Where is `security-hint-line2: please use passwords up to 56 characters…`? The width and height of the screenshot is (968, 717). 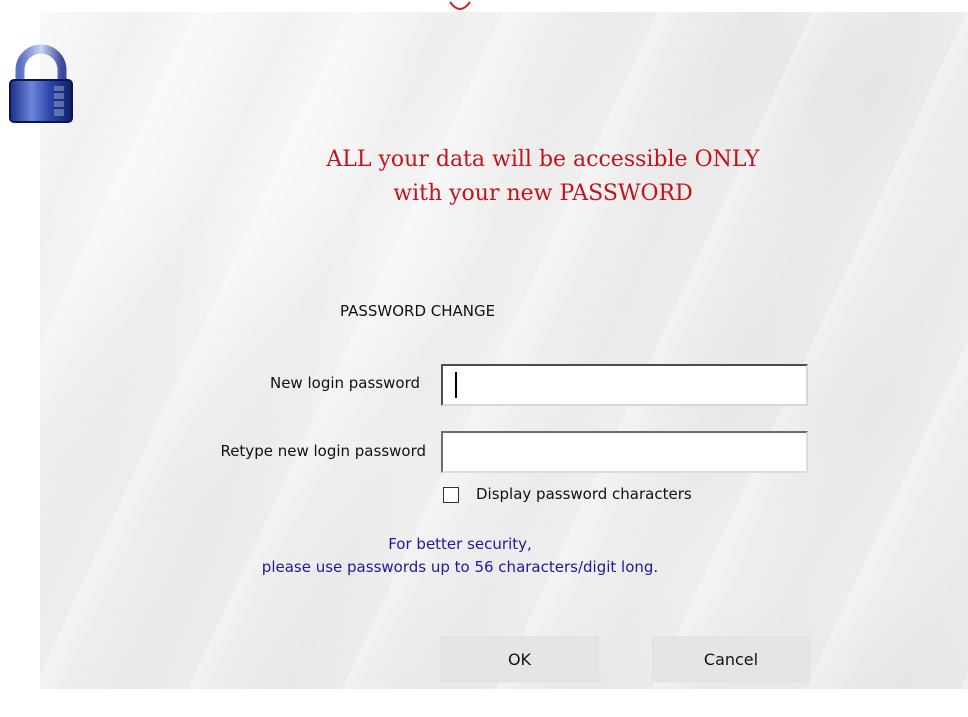 security-hint-line2: please use passwords up to 56 characters… is located at coordinates (460, 567).